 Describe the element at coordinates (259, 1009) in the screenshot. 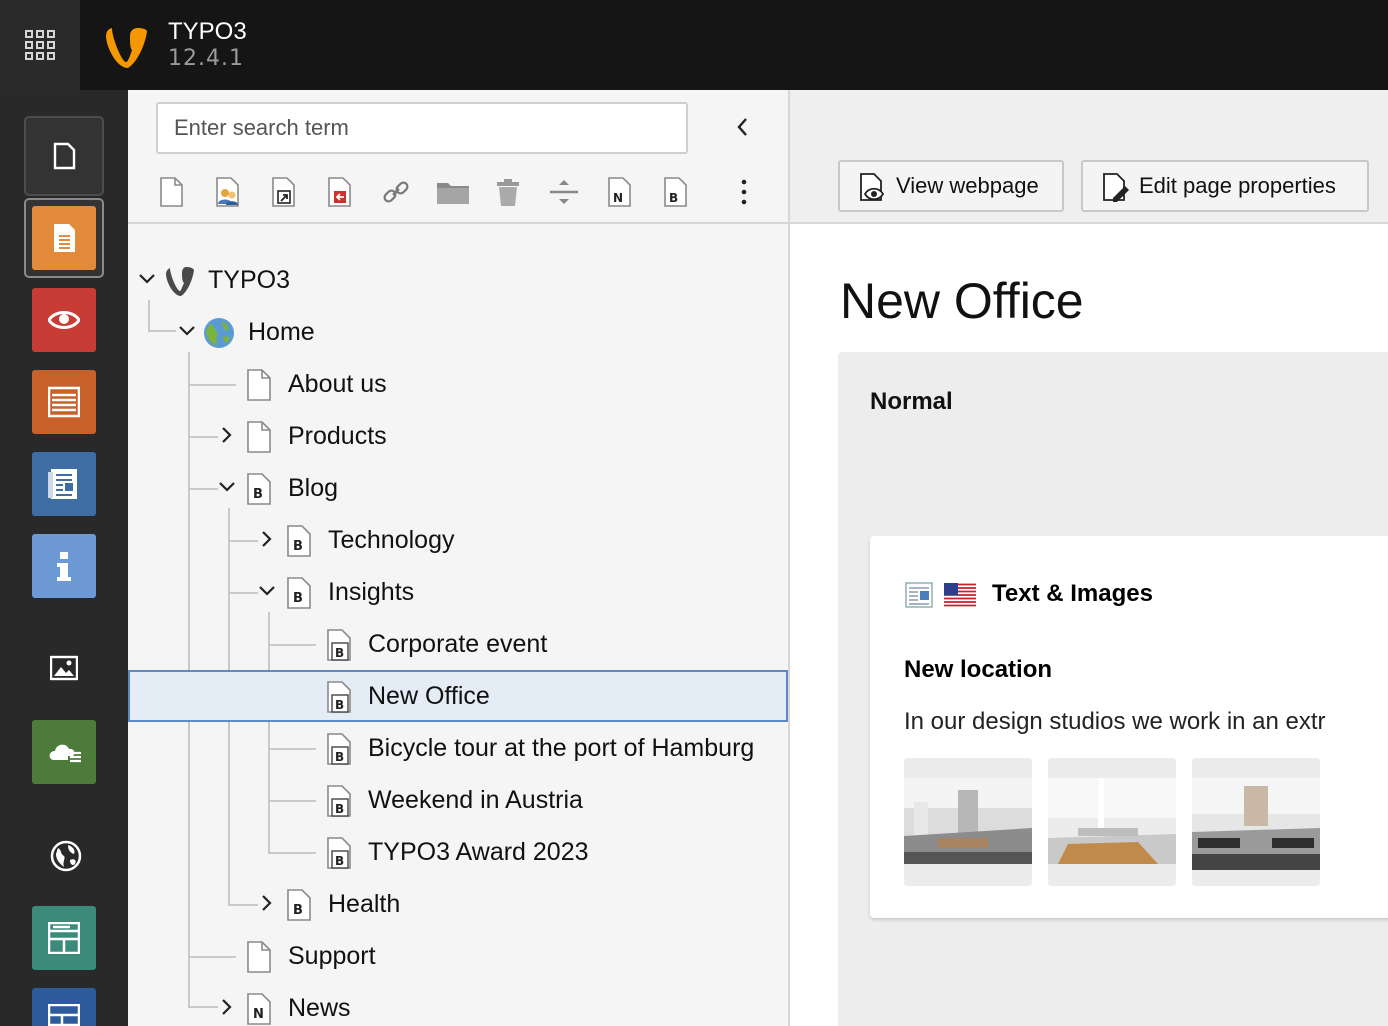

I see `news-page-icon: N` at that location.